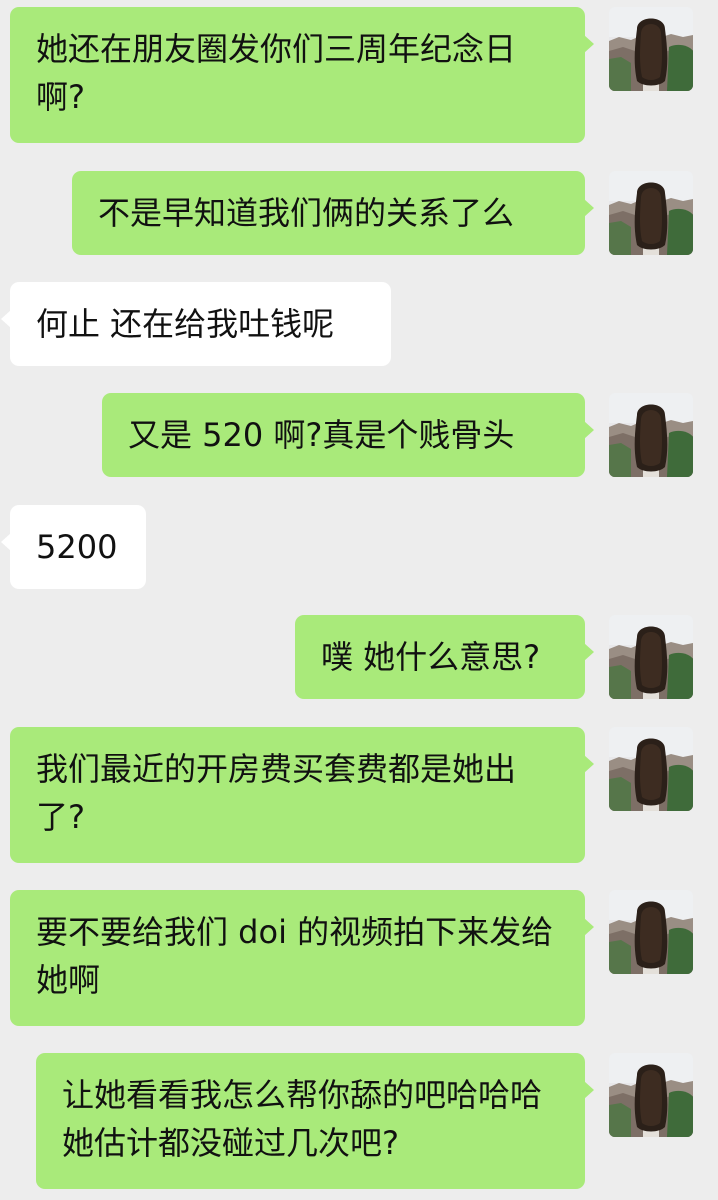 The height and width of the screenshot is (1200, 718). Describe the element at coordinates (196, 324) in the screenshot. I see `message-bubble-incoming: 何止 还在给我吐钱呢` at that location.